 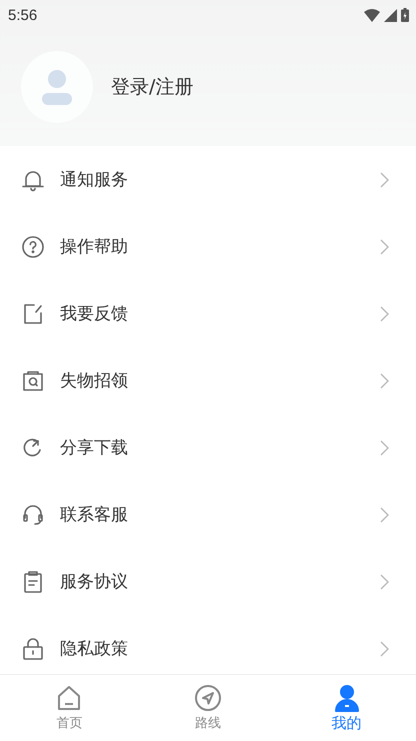 I want to click on search-box-icon, so click(x=33, y=380).